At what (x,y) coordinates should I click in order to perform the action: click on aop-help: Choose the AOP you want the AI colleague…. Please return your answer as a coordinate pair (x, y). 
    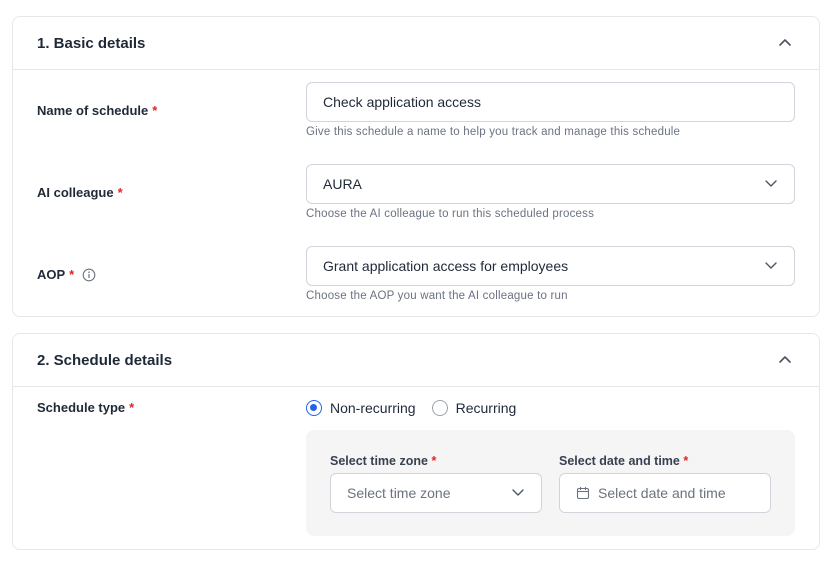
    Looking at the image, I should click on (437, 296).